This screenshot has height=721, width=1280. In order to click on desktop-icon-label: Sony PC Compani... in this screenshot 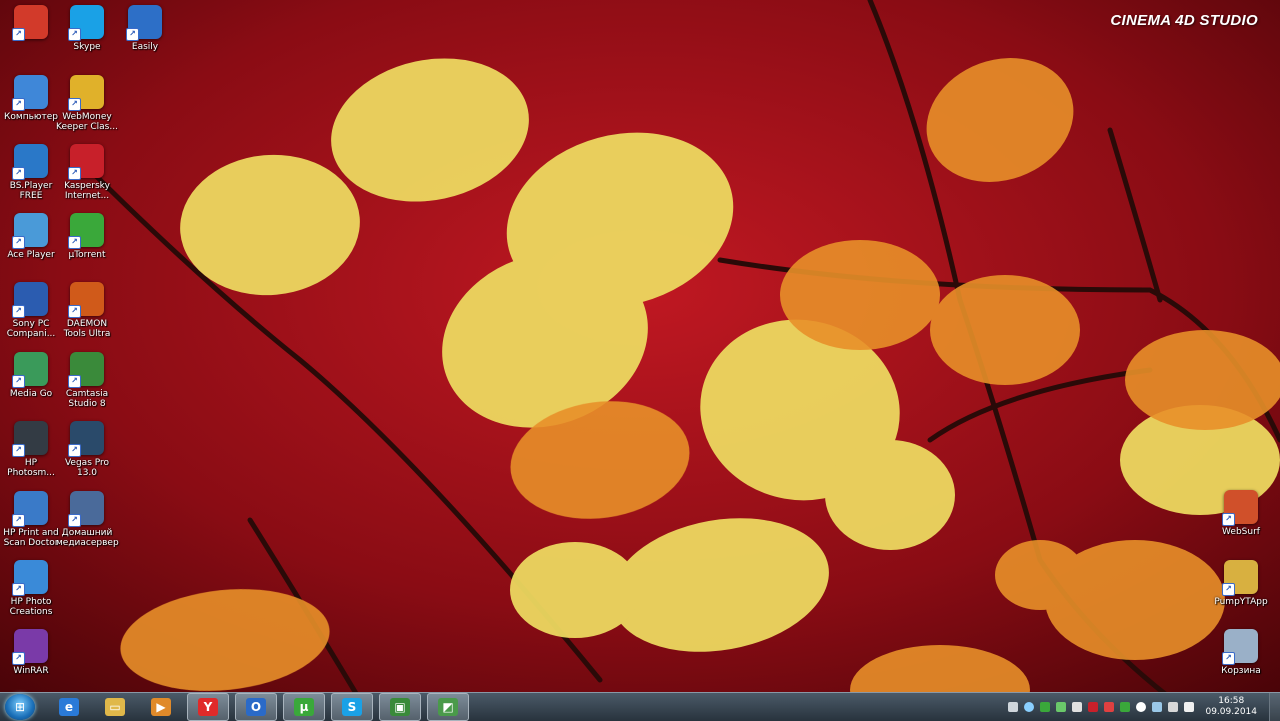, I will do `click(31, 329)`.